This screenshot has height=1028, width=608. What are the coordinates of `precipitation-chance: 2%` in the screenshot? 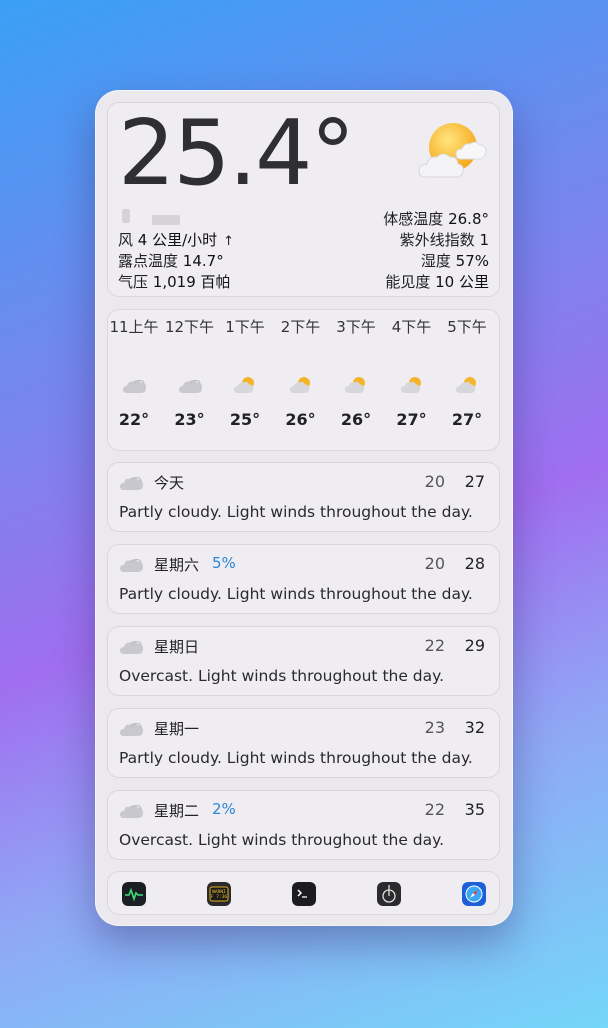 It's located at (224, 809).